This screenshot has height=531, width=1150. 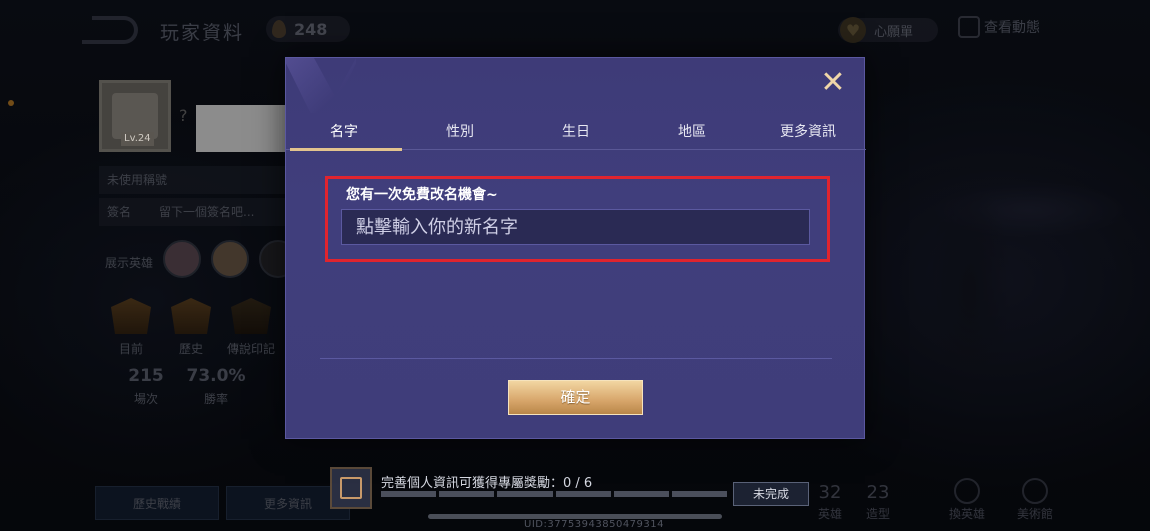 What do you see at coordinates (833, 83) in the screenshot?
I see `close-icon: ✕` at bounding box center [833, 83].